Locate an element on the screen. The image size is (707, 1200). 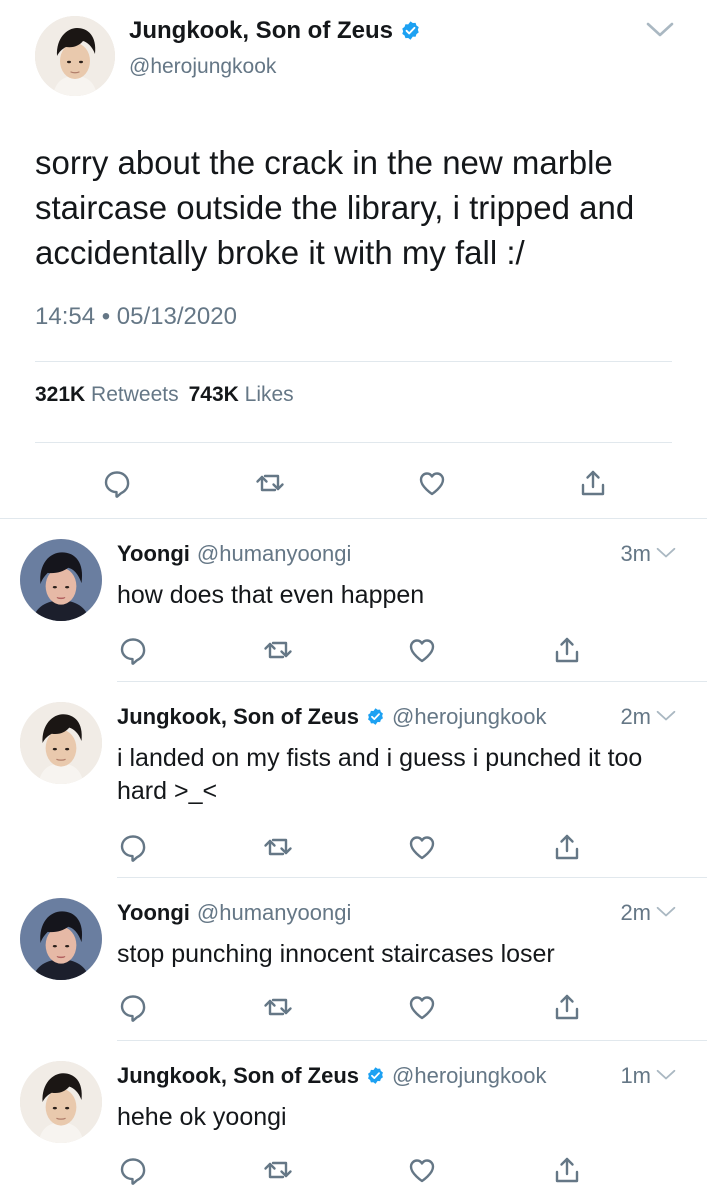
retweets-stat: 321K Retweets is located at coordinates (107, 394).